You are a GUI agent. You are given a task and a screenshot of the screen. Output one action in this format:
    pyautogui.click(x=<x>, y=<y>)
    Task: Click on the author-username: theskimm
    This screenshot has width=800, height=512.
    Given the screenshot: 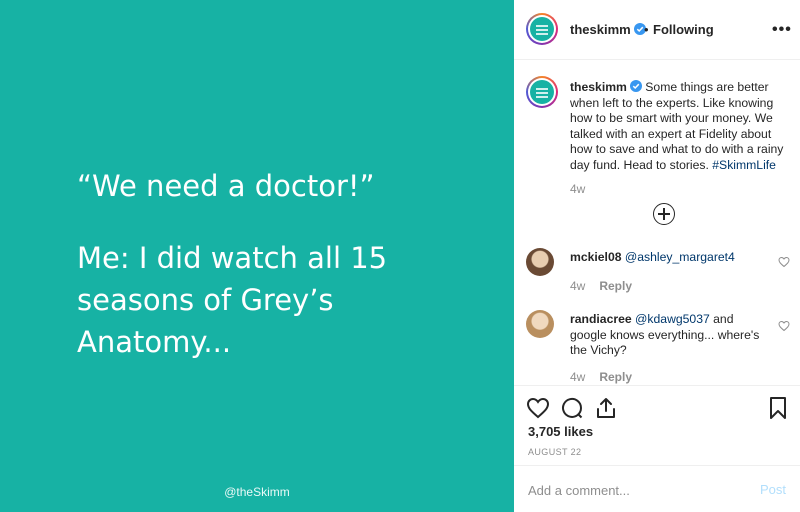 What is the action you would take?
    pyautogui.click(x=608, y=29)
    